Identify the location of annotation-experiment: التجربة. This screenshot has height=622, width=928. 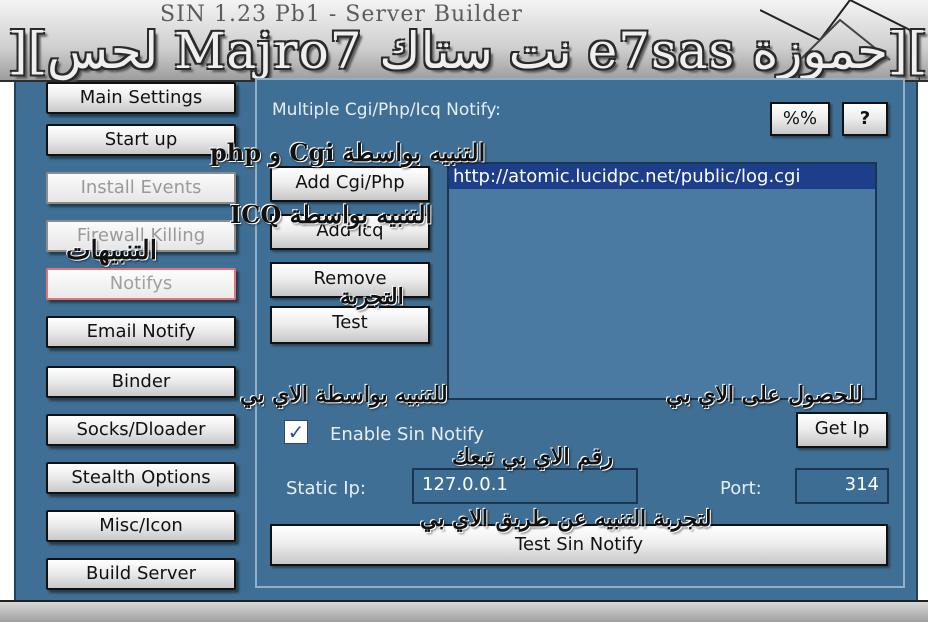
(372, 297).